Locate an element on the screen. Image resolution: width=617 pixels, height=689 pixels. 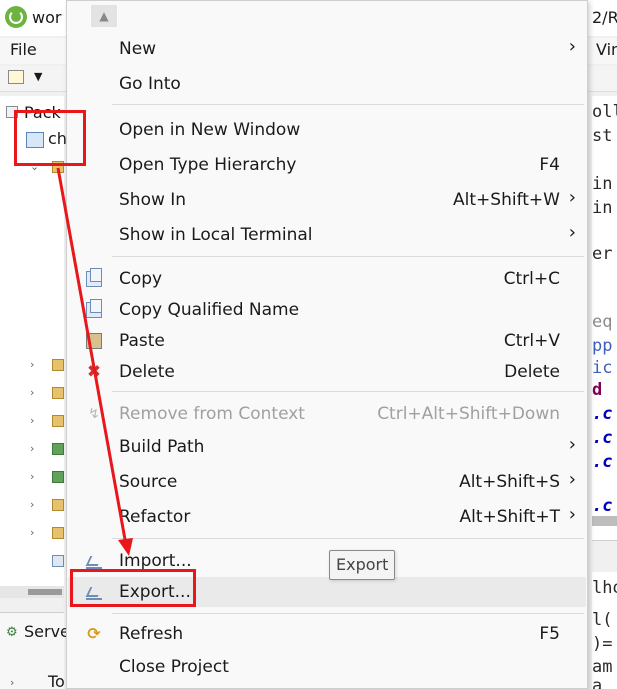
code-fragment: er is located at coordinates (602, 254).